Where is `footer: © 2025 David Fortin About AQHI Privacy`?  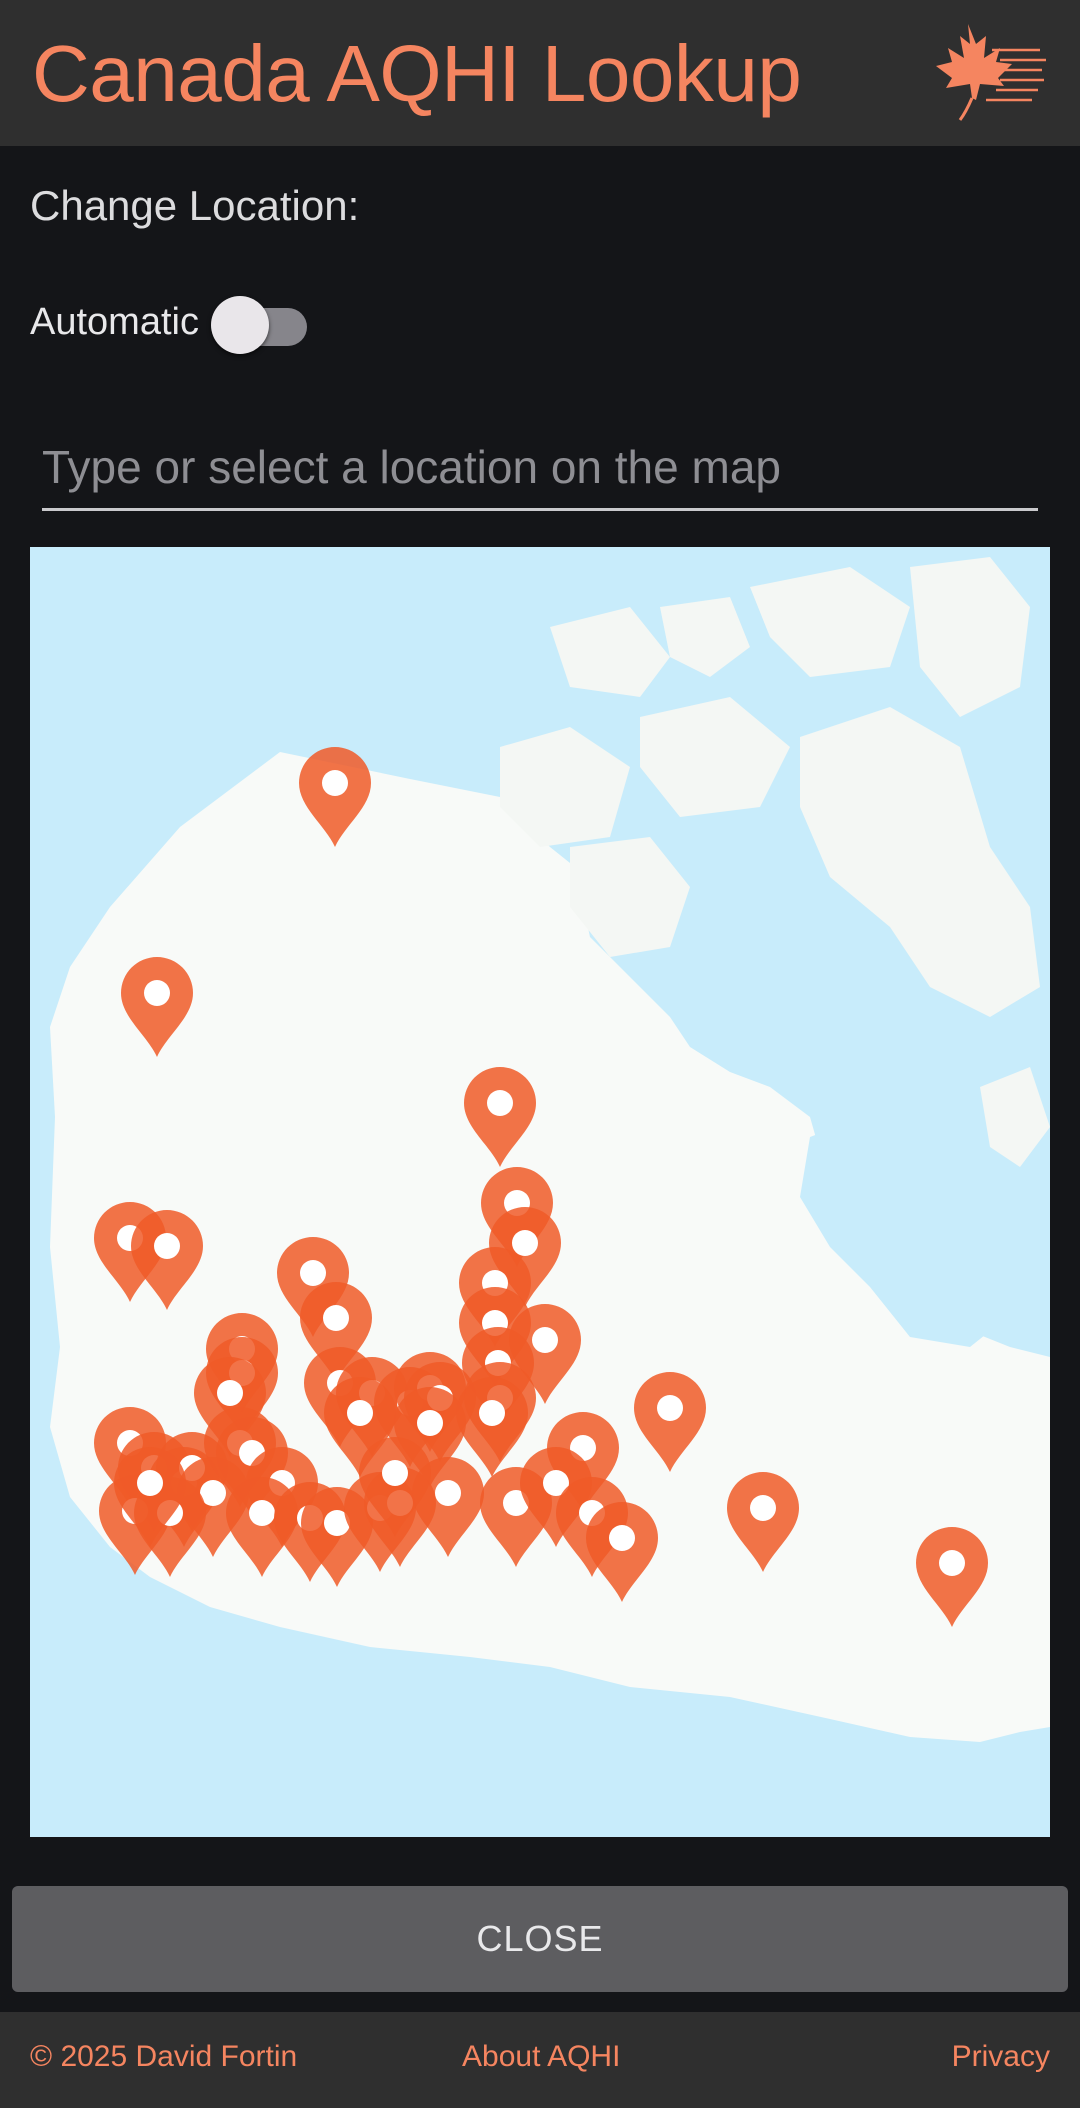
footer: © 2025 David Fortin About AQHI Privacy is located at coordinates (540, 2060).